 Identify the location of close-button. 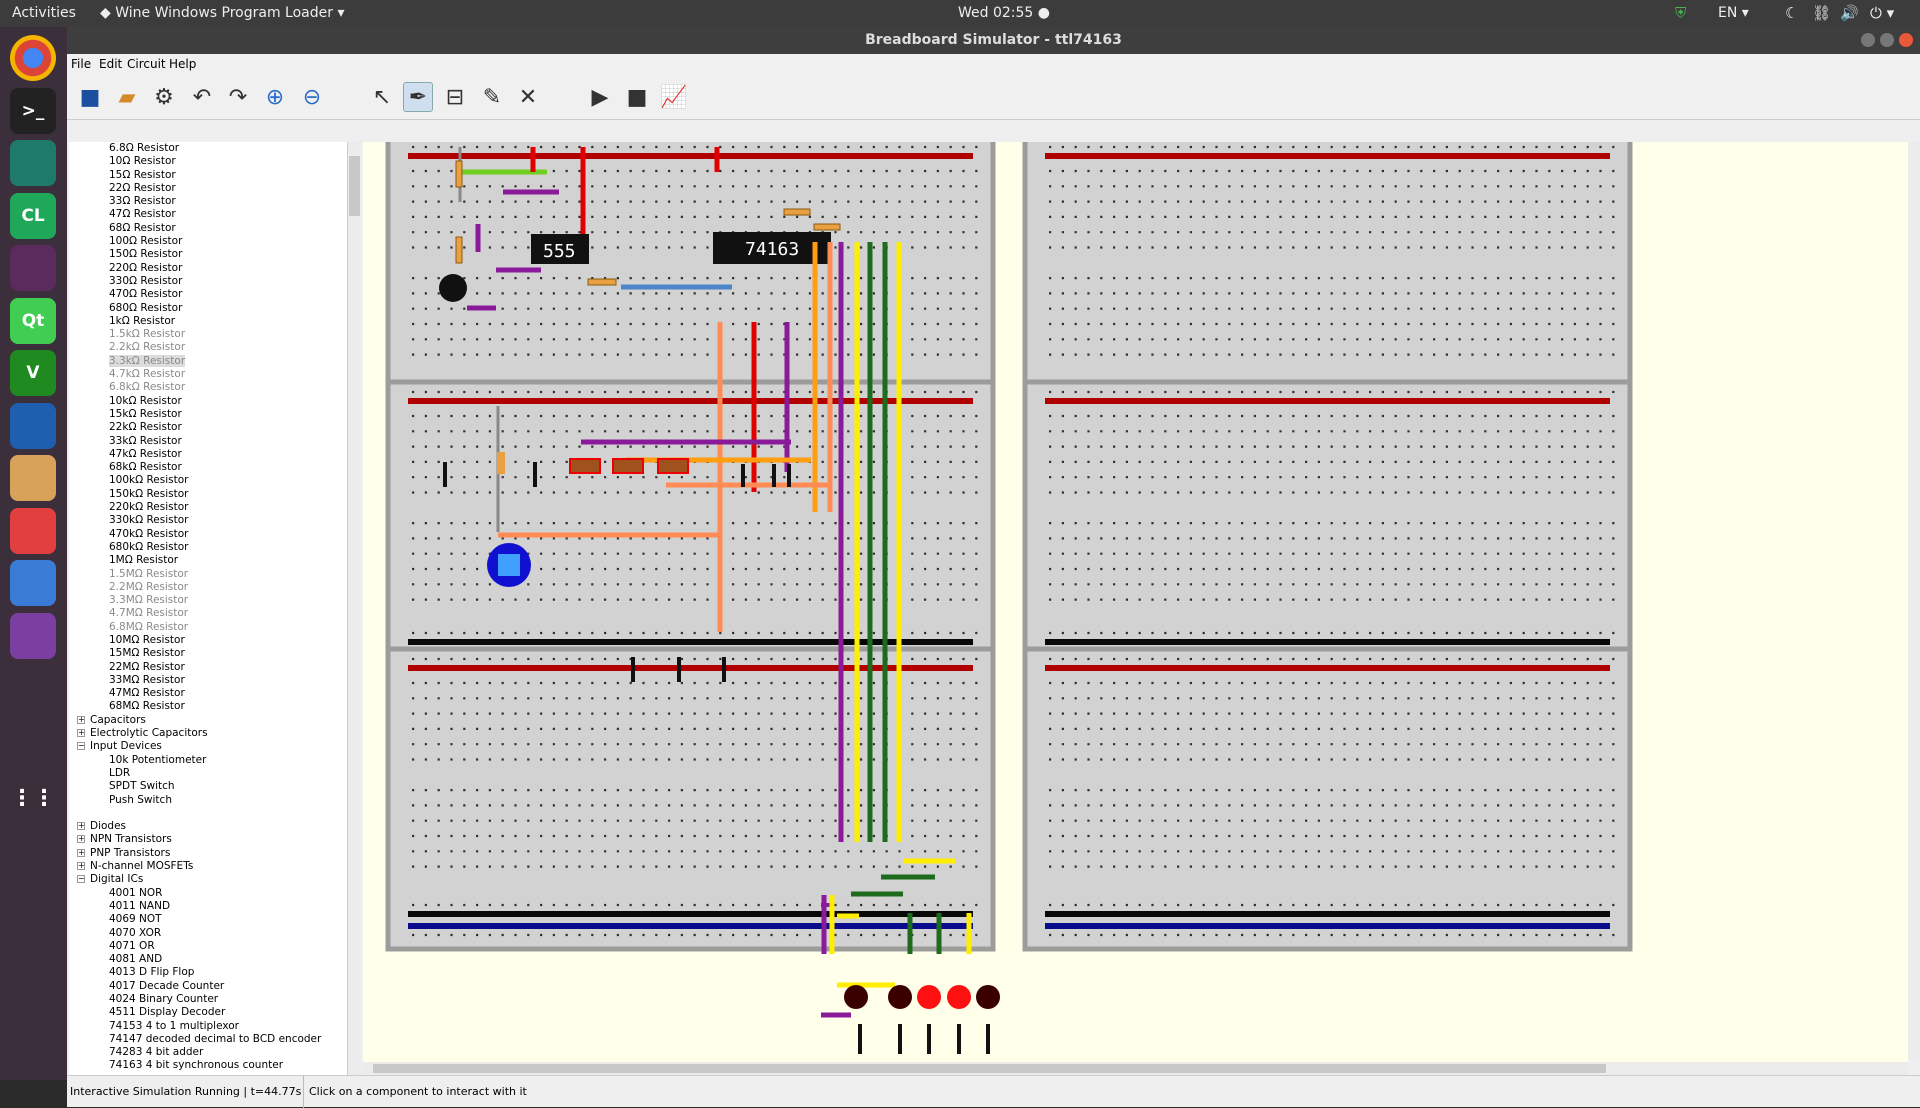
(1906, 40).